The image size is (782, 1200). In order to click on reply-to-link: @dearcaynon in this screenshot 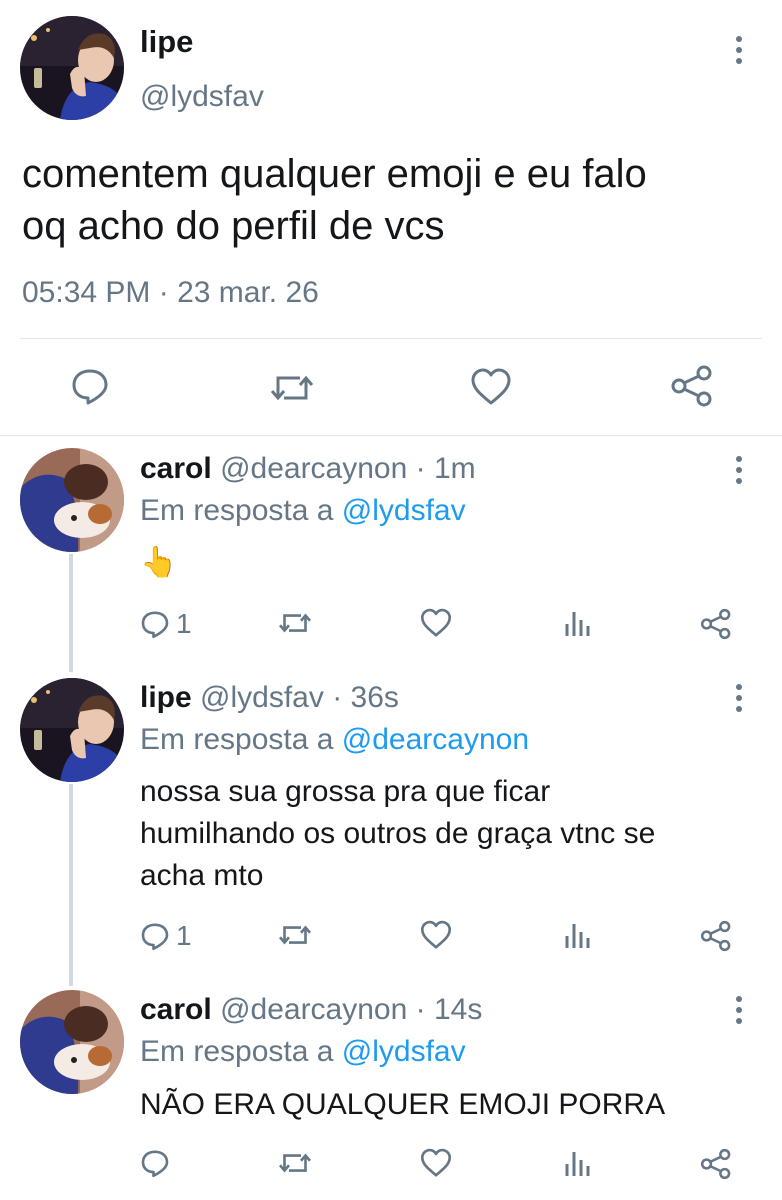, I will do `click(435, 739)`.